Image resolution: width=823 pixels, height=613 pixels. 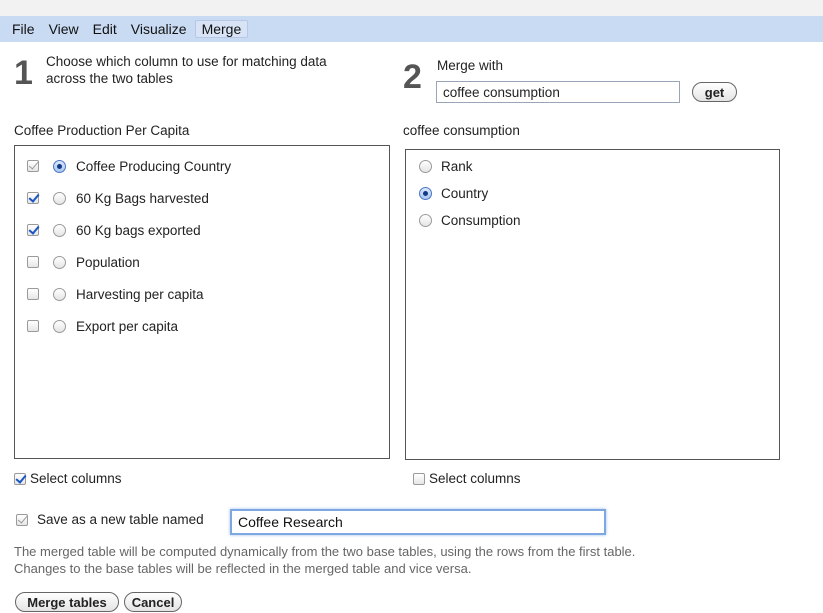 I want to click on left-column-label: Export per capita, so click(x=127, y=326).